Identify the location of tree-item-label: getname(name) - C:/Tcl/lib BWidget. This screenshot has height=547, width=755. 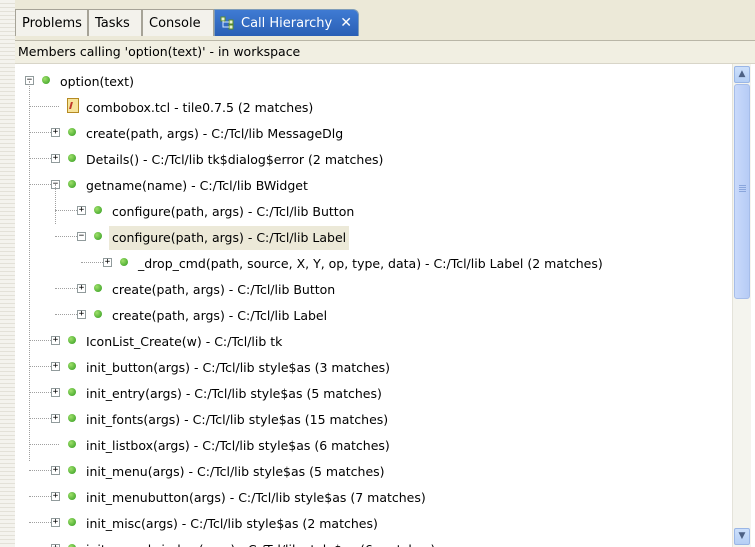
(197, 185).